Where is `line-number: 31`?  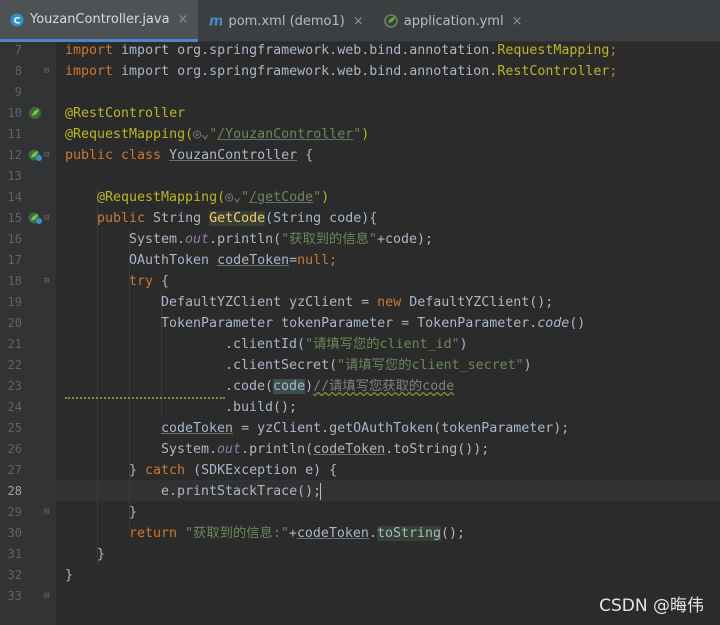 line-number: 31 is located at coordinates (14, 554).